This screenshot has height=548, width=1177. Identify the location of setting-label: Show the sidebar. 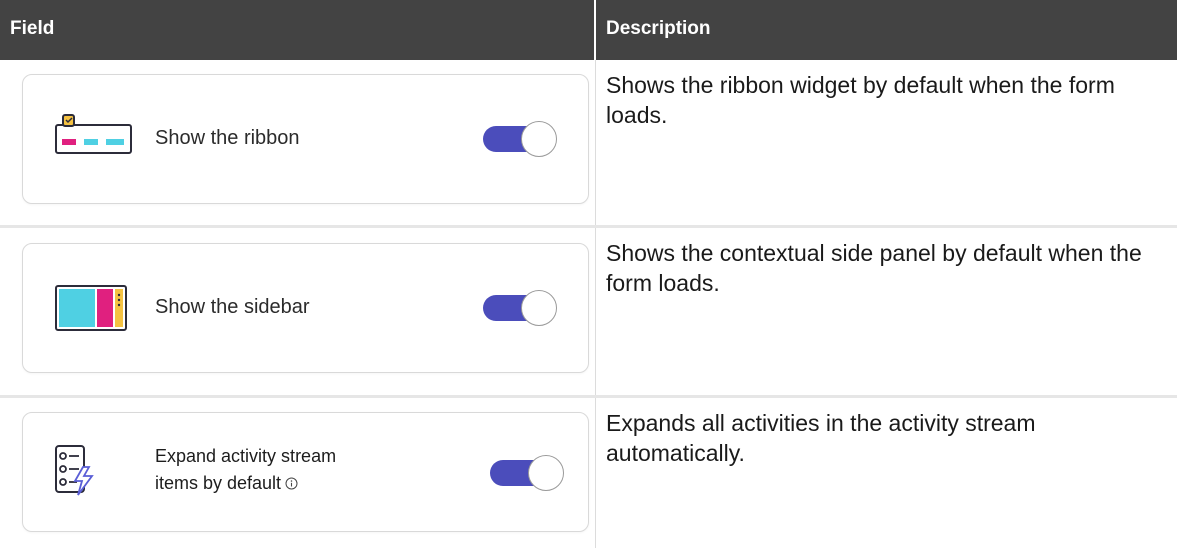
(232, 307).